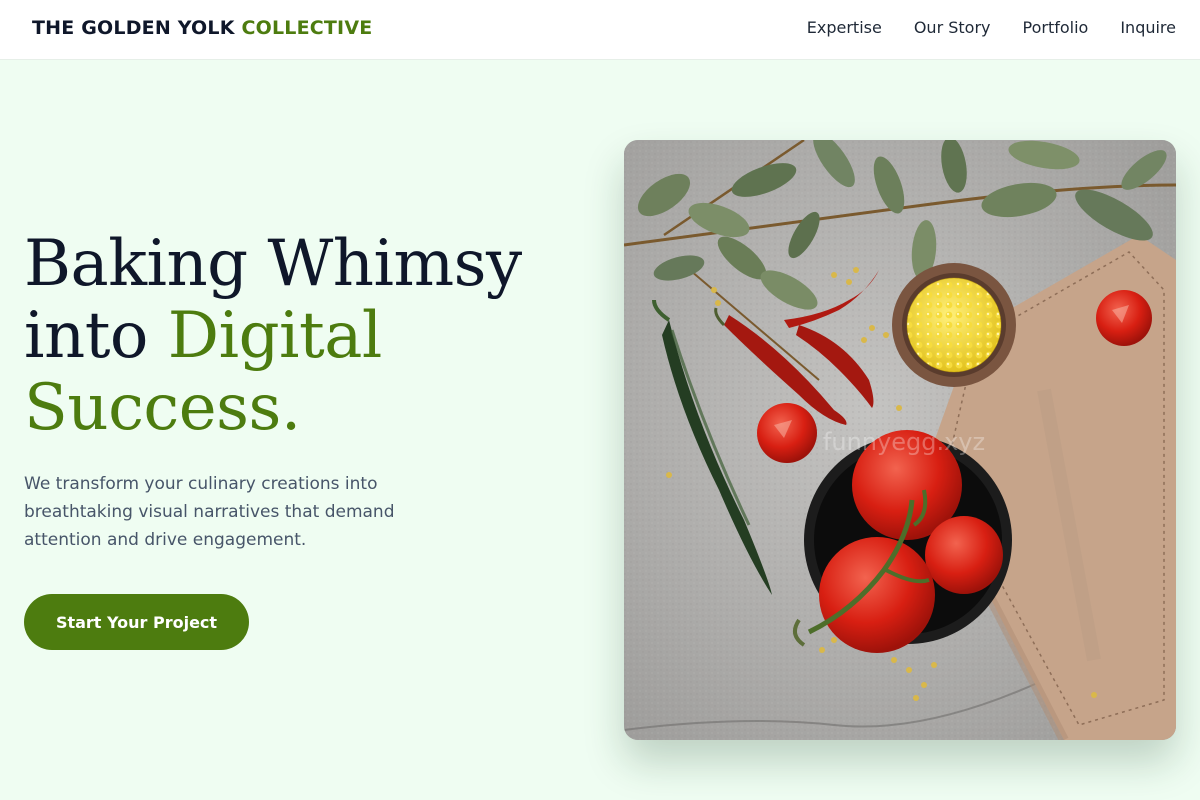  Describe the element at coordinates (307, 28) in the screenshot. I see `logo-accent-text: COLLECTIVE` at that location.